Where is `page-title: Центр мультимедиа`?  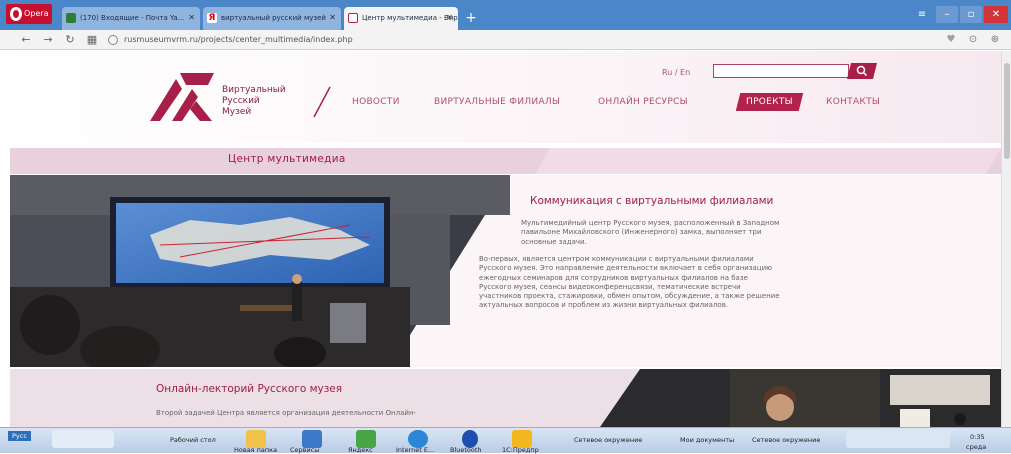 page-title: Центр мультимедиа is located at coordinates (287, 159).